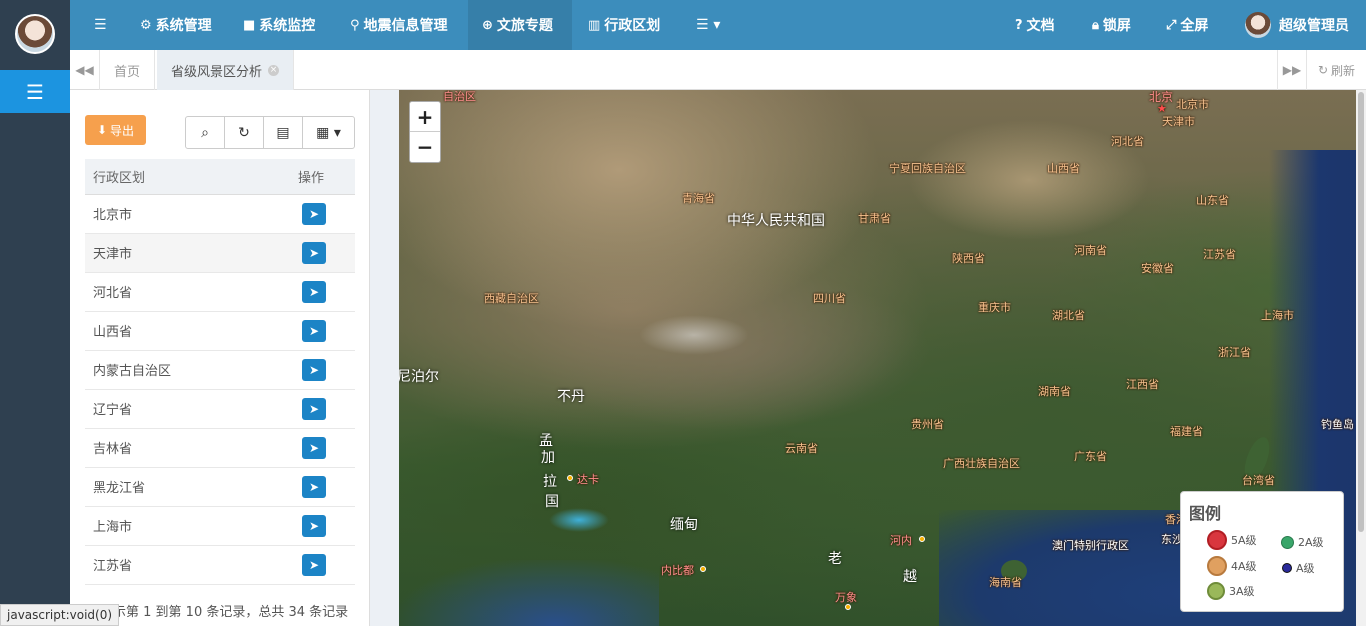 The height and width of the screenshot is (626, 1366). I want to click on table-row: 吉林省 ➤, so click(220, 448).